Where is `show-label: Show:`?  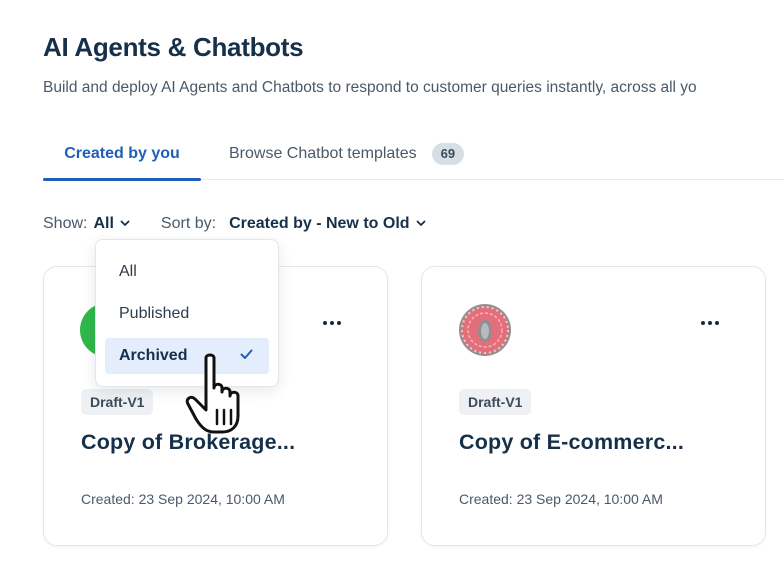
show-label: Show: is located at coordinates (65, 223).